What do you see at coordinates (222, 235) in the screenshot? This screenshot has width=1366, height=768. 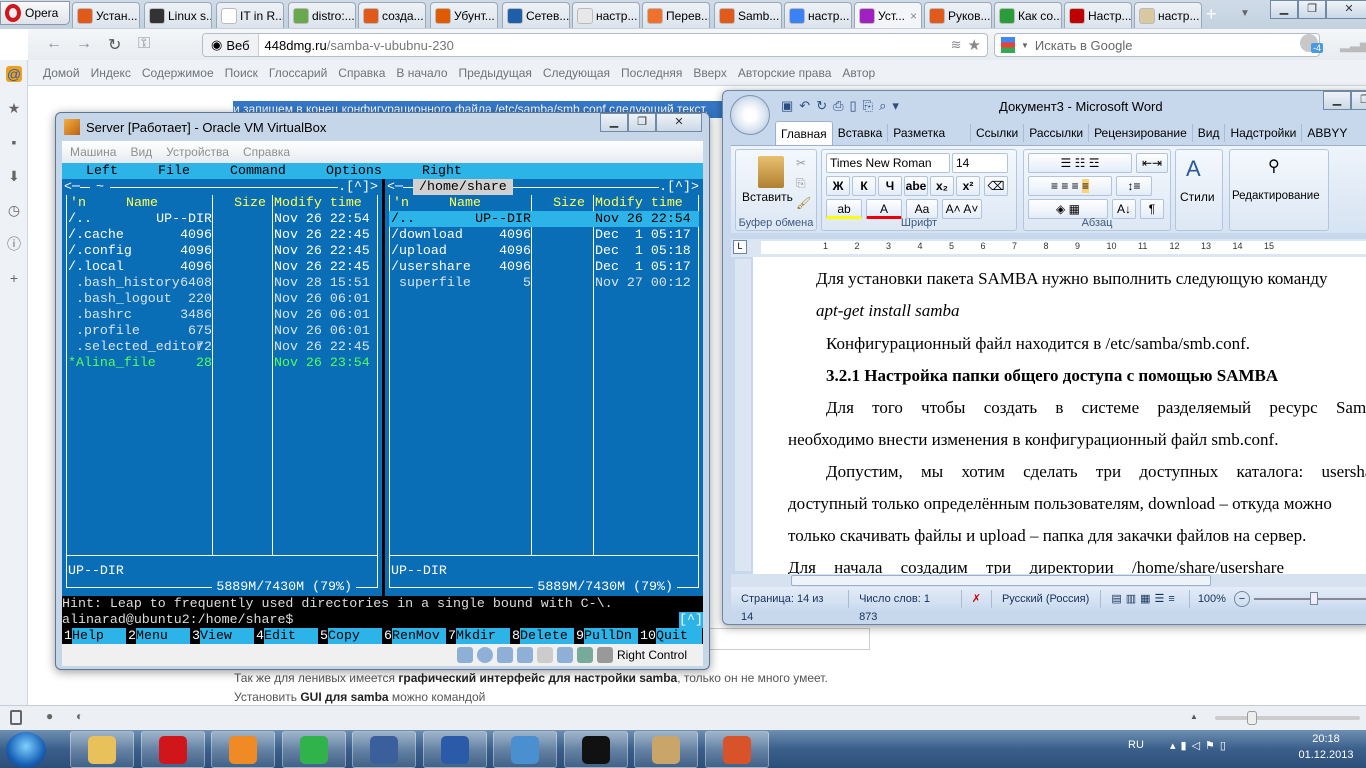 I see `file-row: /.cache 4096 Nov 26 22:45` at bounding box center [222, 235].